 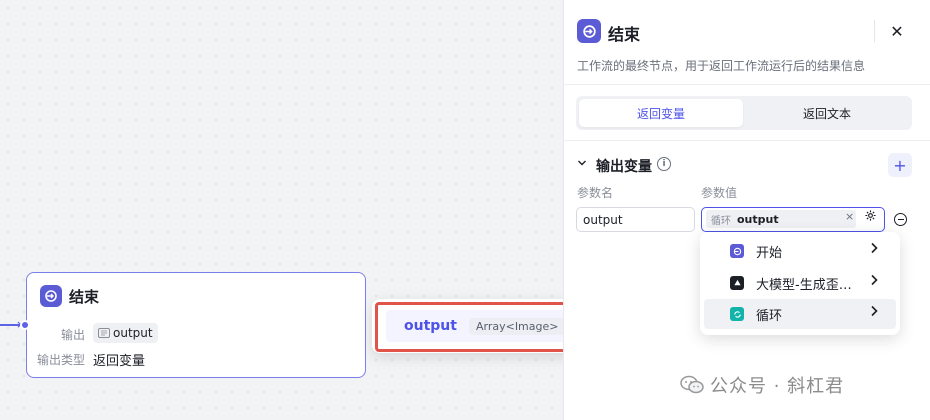 I want to click on node-output-type-value: 返回变量, so click(x=119, y=361).